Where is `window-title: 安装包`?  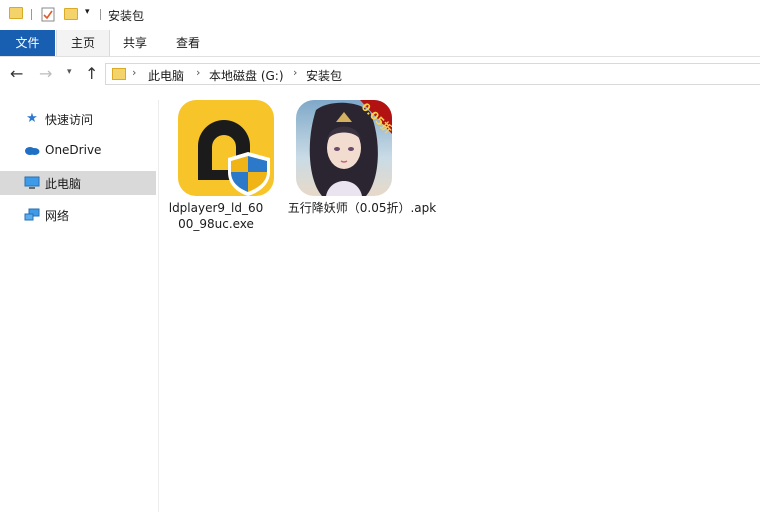 window-title: 安装包 is located at coordinates (126, 16).